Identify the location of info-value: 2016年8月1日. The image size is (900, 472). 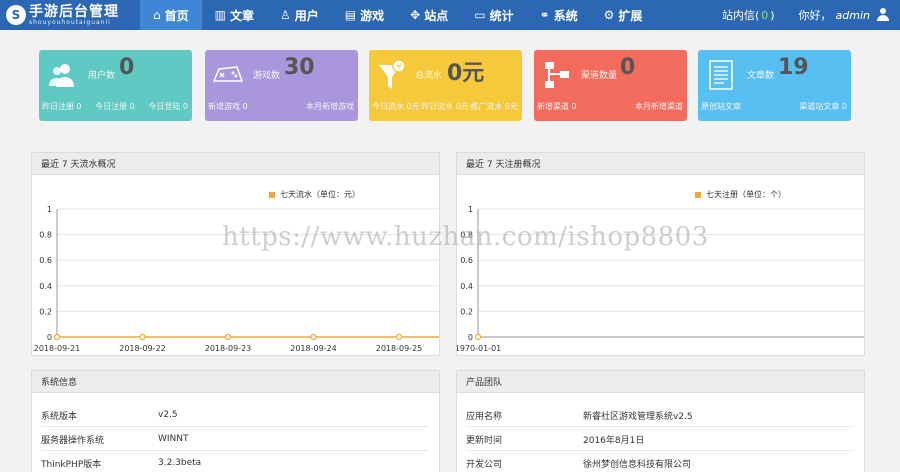
(614, 440).